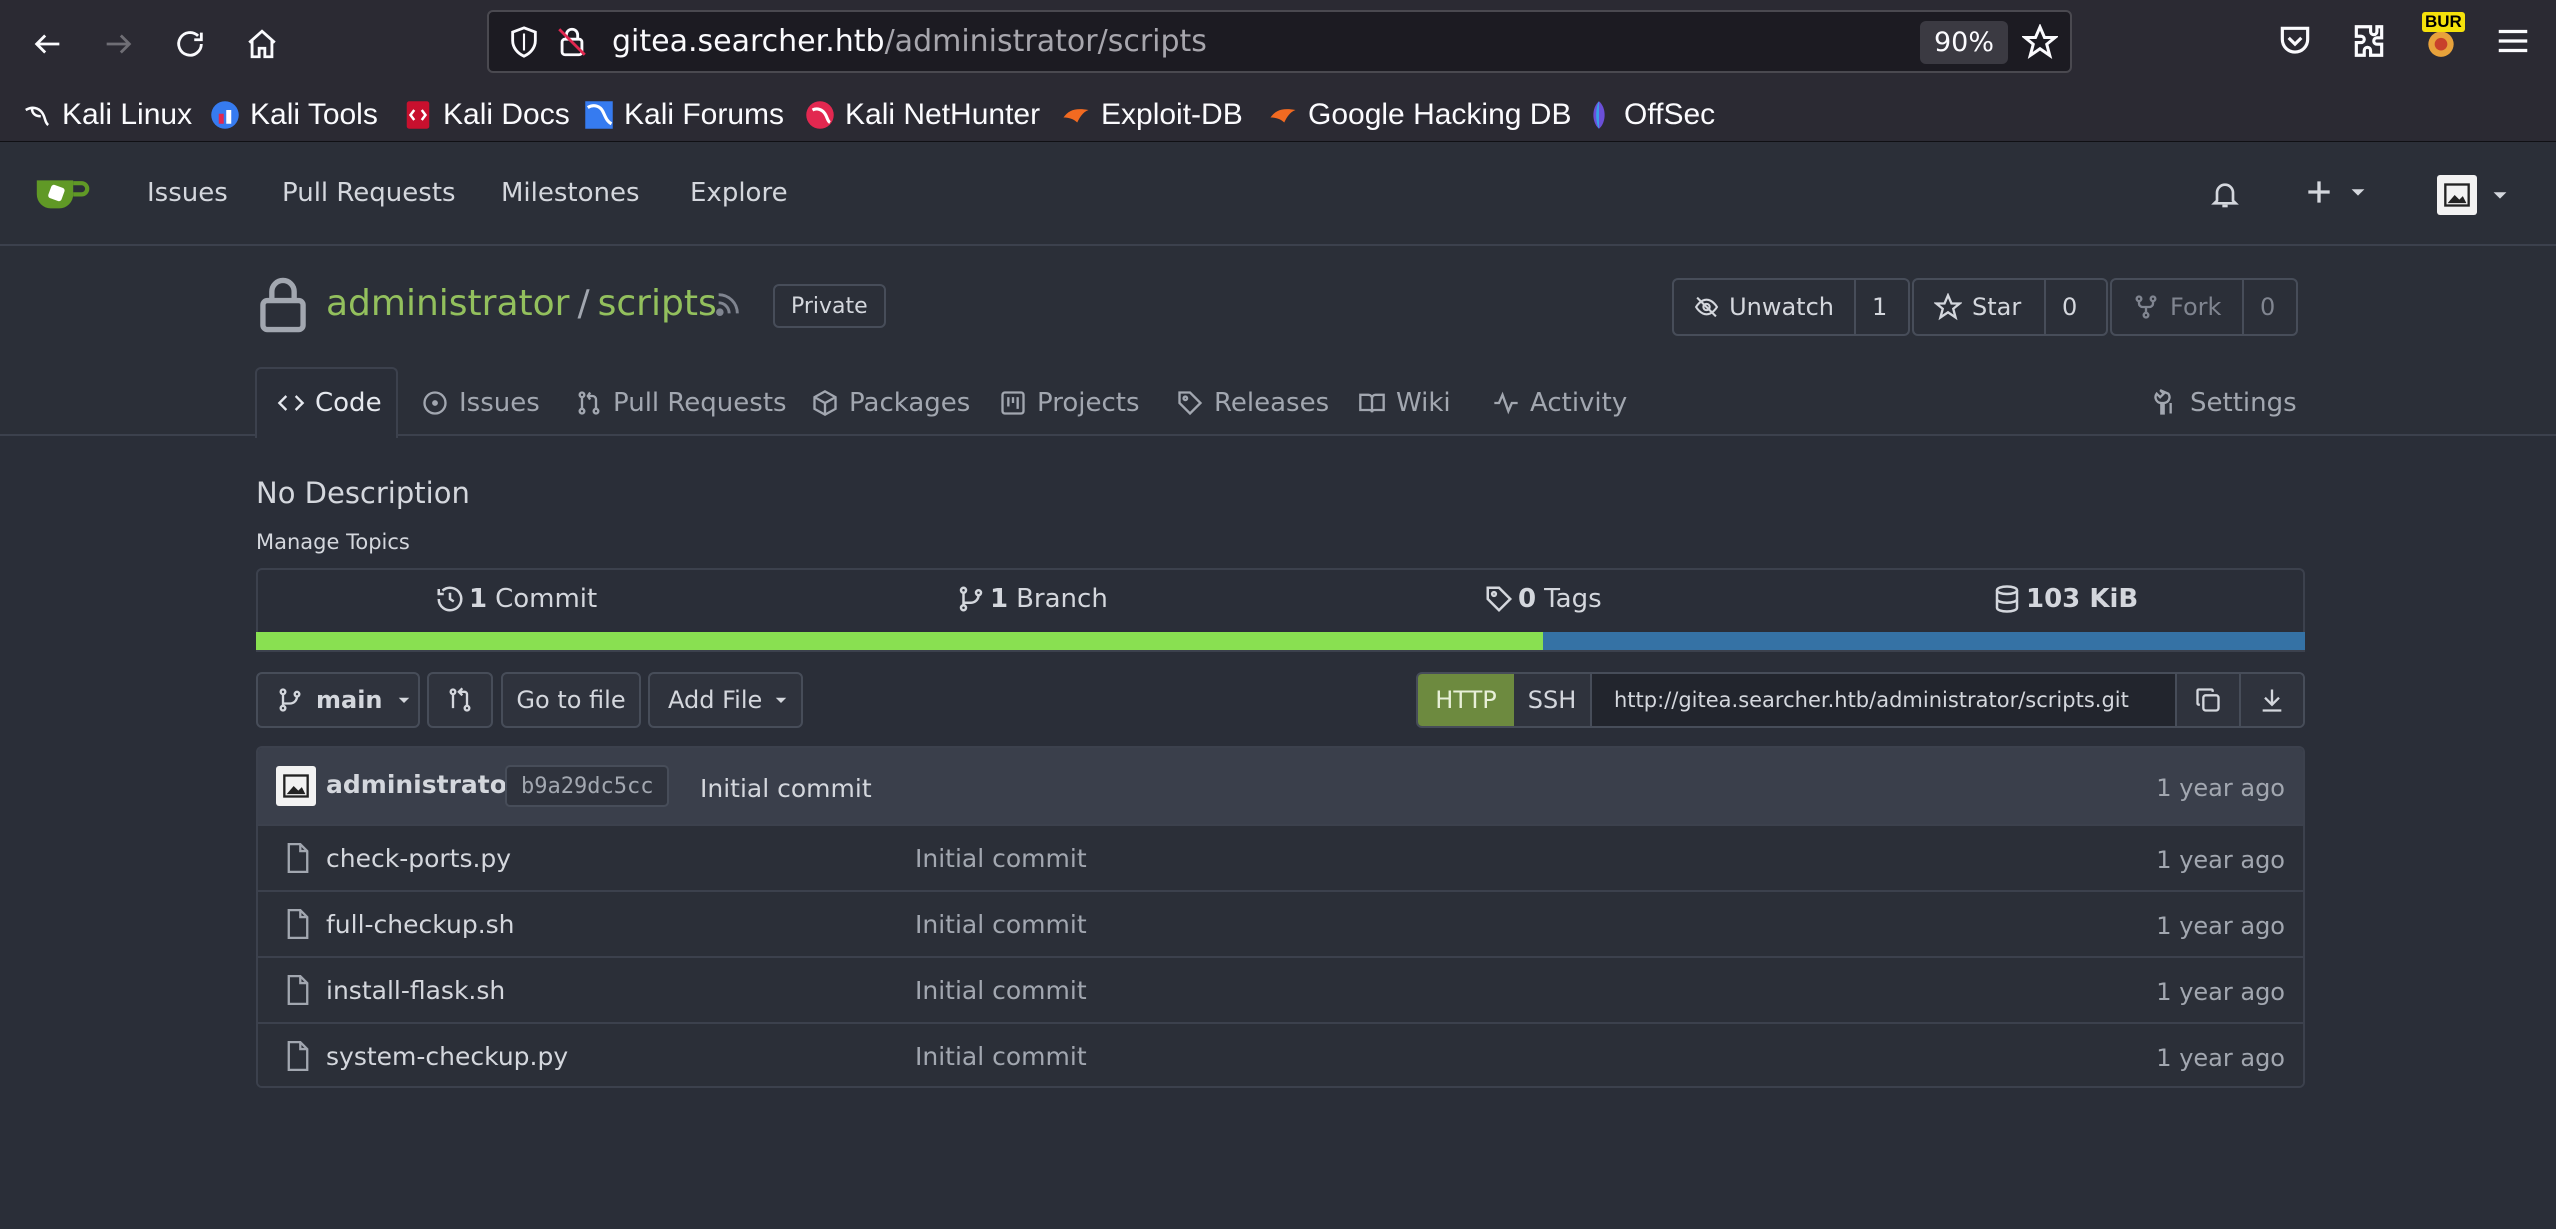  I want to click on commit-sha-link: b9a29dc5cc, so click(587, 786).